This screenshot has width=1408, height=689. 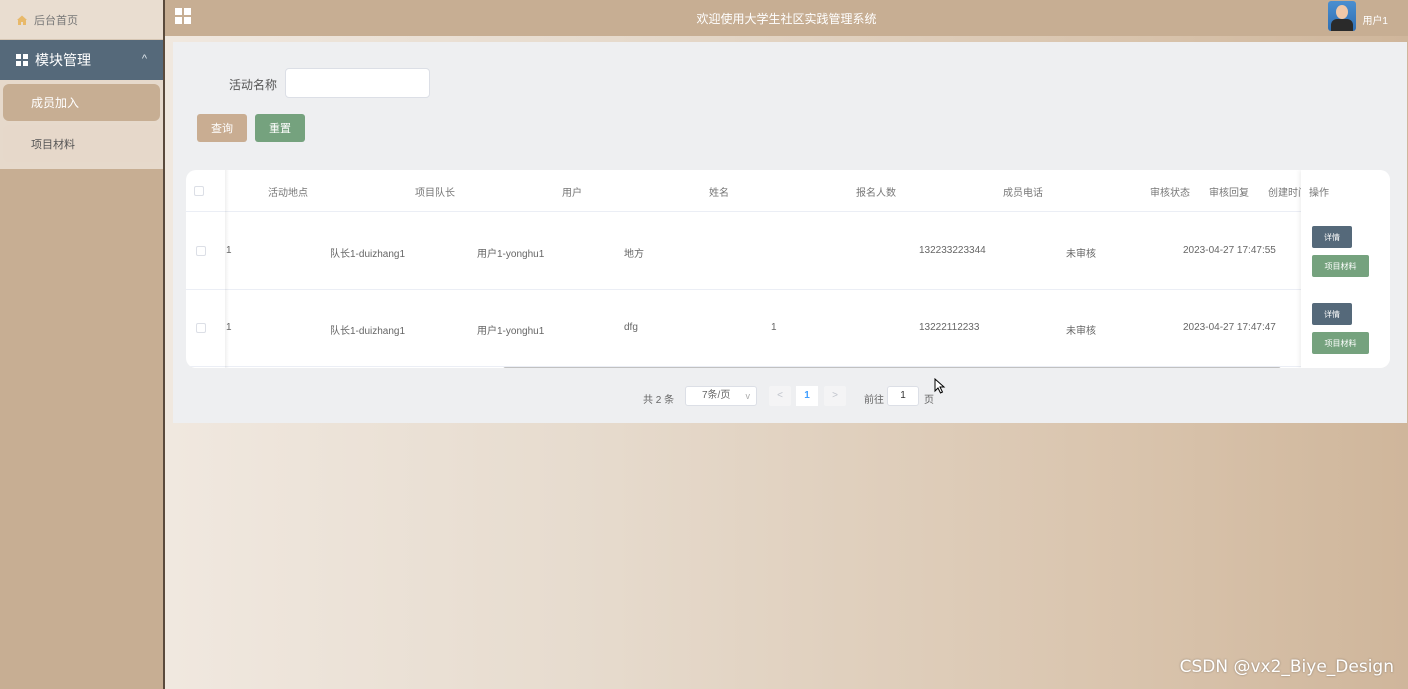 I want to click on cell-count: 1, so click(x=774, y=327).